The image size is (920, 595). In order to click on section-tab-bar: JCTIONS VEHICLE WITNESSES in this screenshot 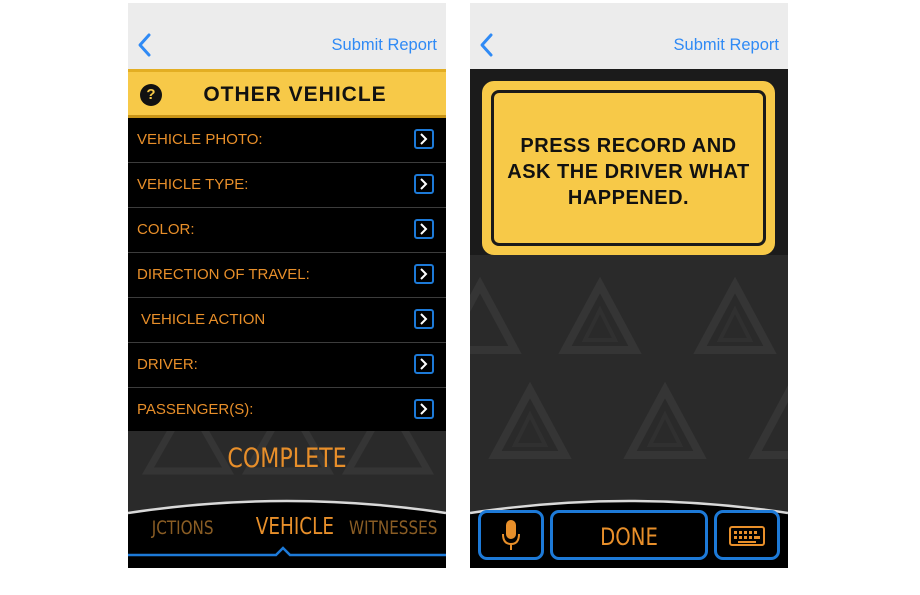, I will do `click(287, 532)`.